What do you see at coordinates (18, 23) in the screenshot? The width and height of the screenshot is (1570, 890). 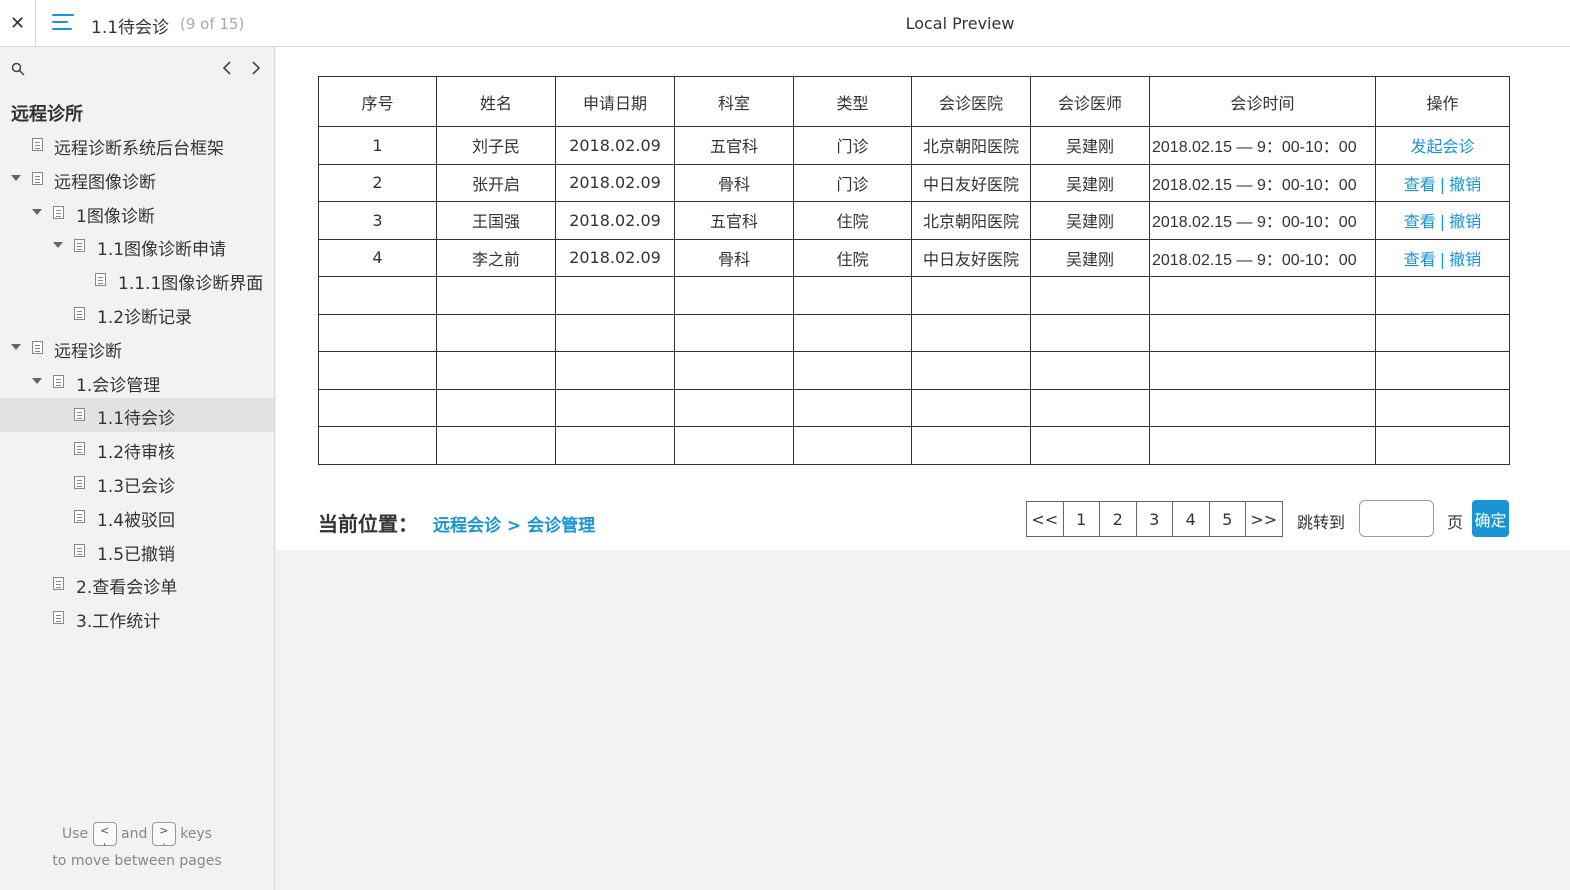 I see `close-button: ✕` at bounding box center [18, 23].